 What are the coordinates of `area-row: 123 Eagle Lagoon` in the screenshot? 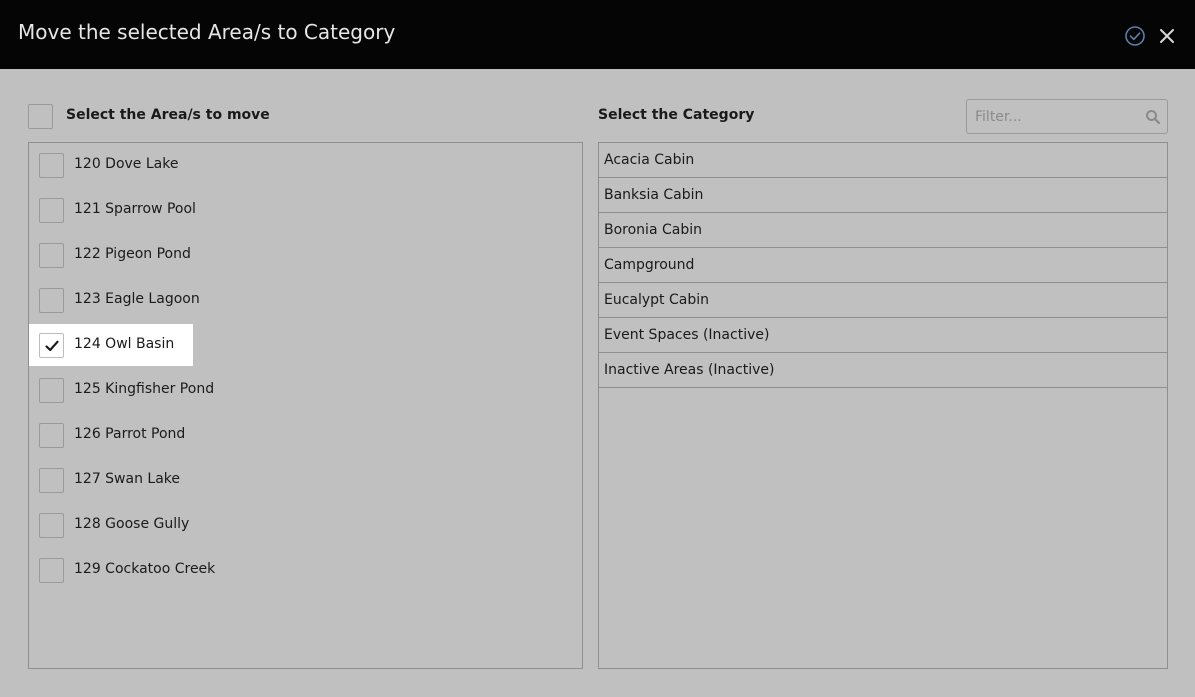 It's located at (114, 300).